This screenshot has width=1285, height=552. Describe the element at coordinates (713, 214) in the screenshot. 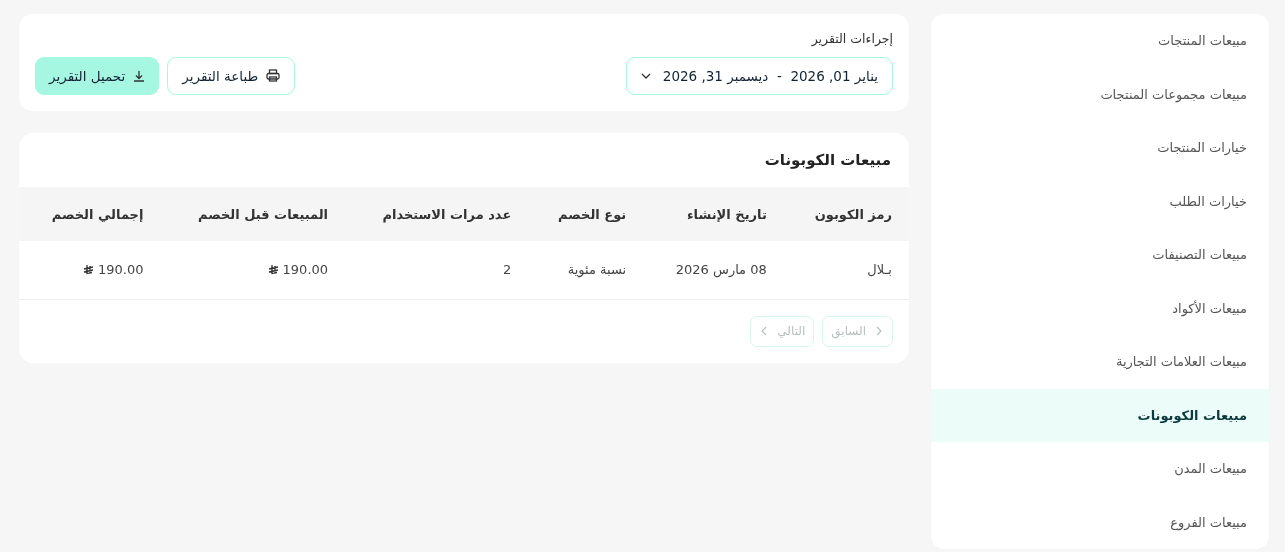

I see `column-header: تاريخ الإنشاء` at that location.